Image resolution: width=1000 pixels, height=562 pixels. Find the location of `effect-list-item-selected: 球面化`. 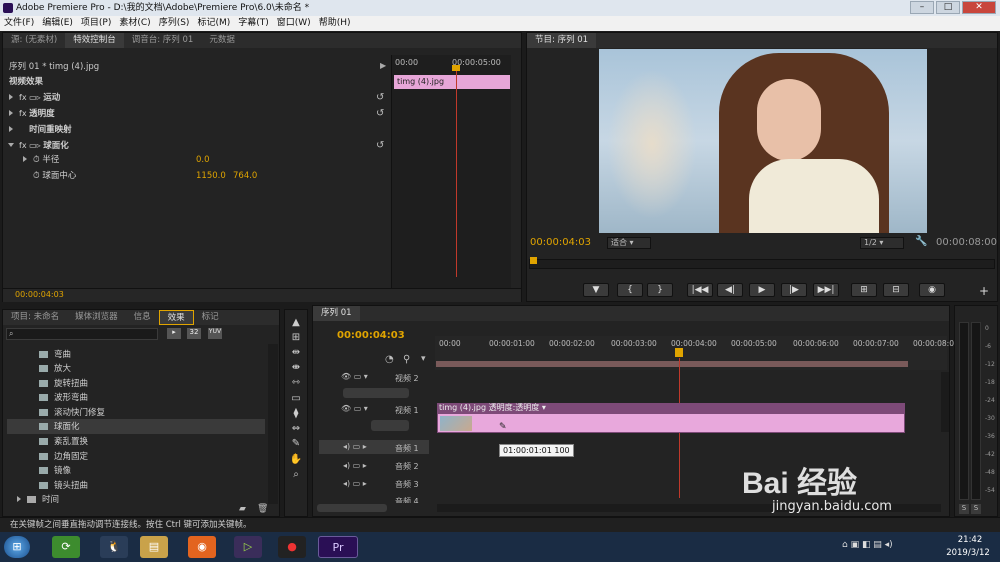

effect-list-item-selected: 球面化 is located at coordinates (59, 427).